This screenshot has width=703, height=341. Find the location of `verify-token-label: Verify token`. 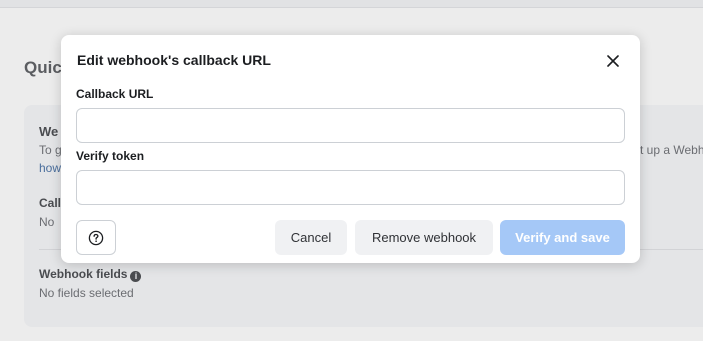

verify-token-label: Verify token is located at coordinates (110, 156).